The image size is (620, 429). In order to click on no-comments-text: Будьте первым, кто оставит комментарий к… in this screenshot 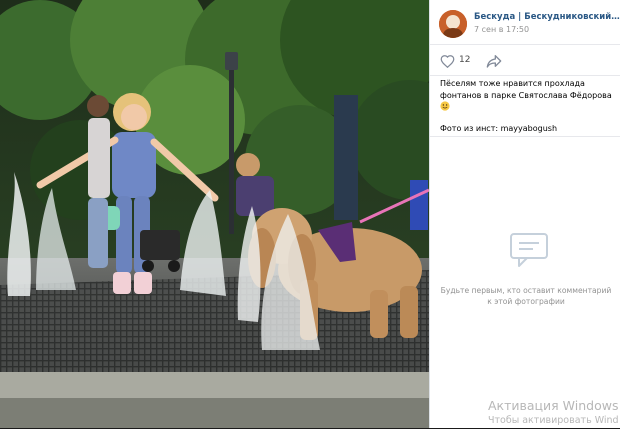, I will do `click(526, 296)`.